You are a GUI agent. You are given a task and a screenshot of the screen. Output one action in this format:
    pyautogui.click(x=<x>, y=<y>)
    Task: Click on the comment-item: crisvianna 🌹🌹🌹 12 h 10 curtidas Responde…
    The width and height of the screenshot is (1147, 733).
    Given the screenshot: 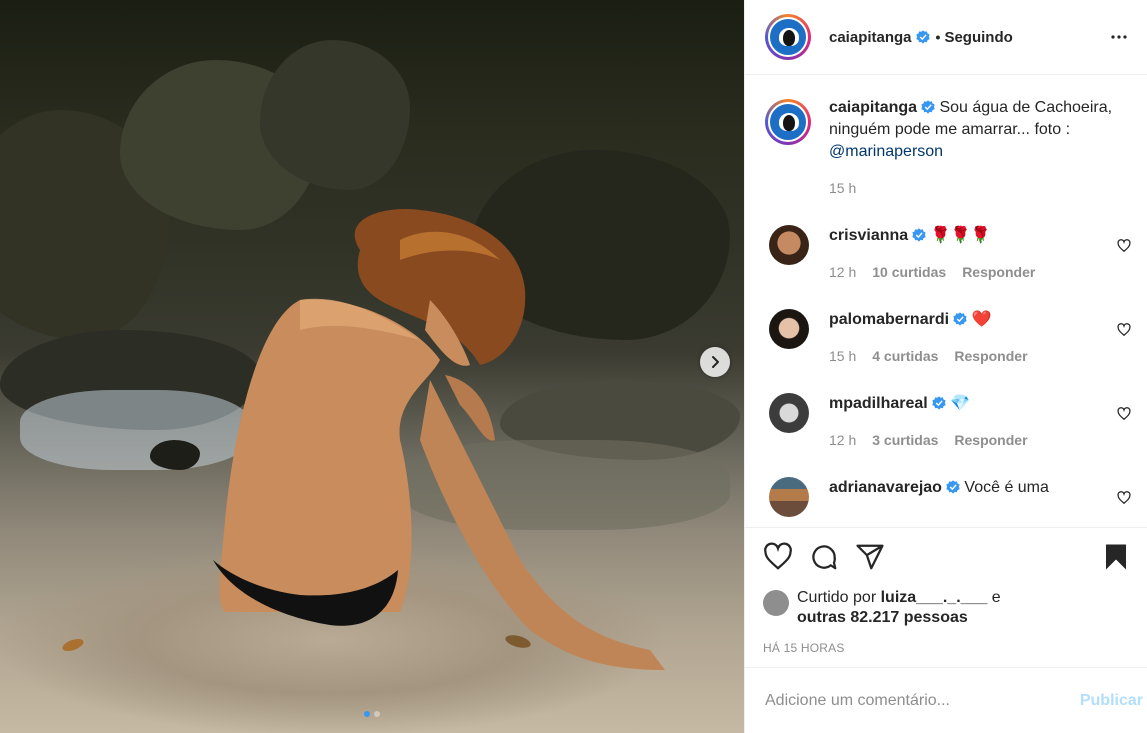 What is the action you would take?
    pyautogui.click(x=948, y=254)
    